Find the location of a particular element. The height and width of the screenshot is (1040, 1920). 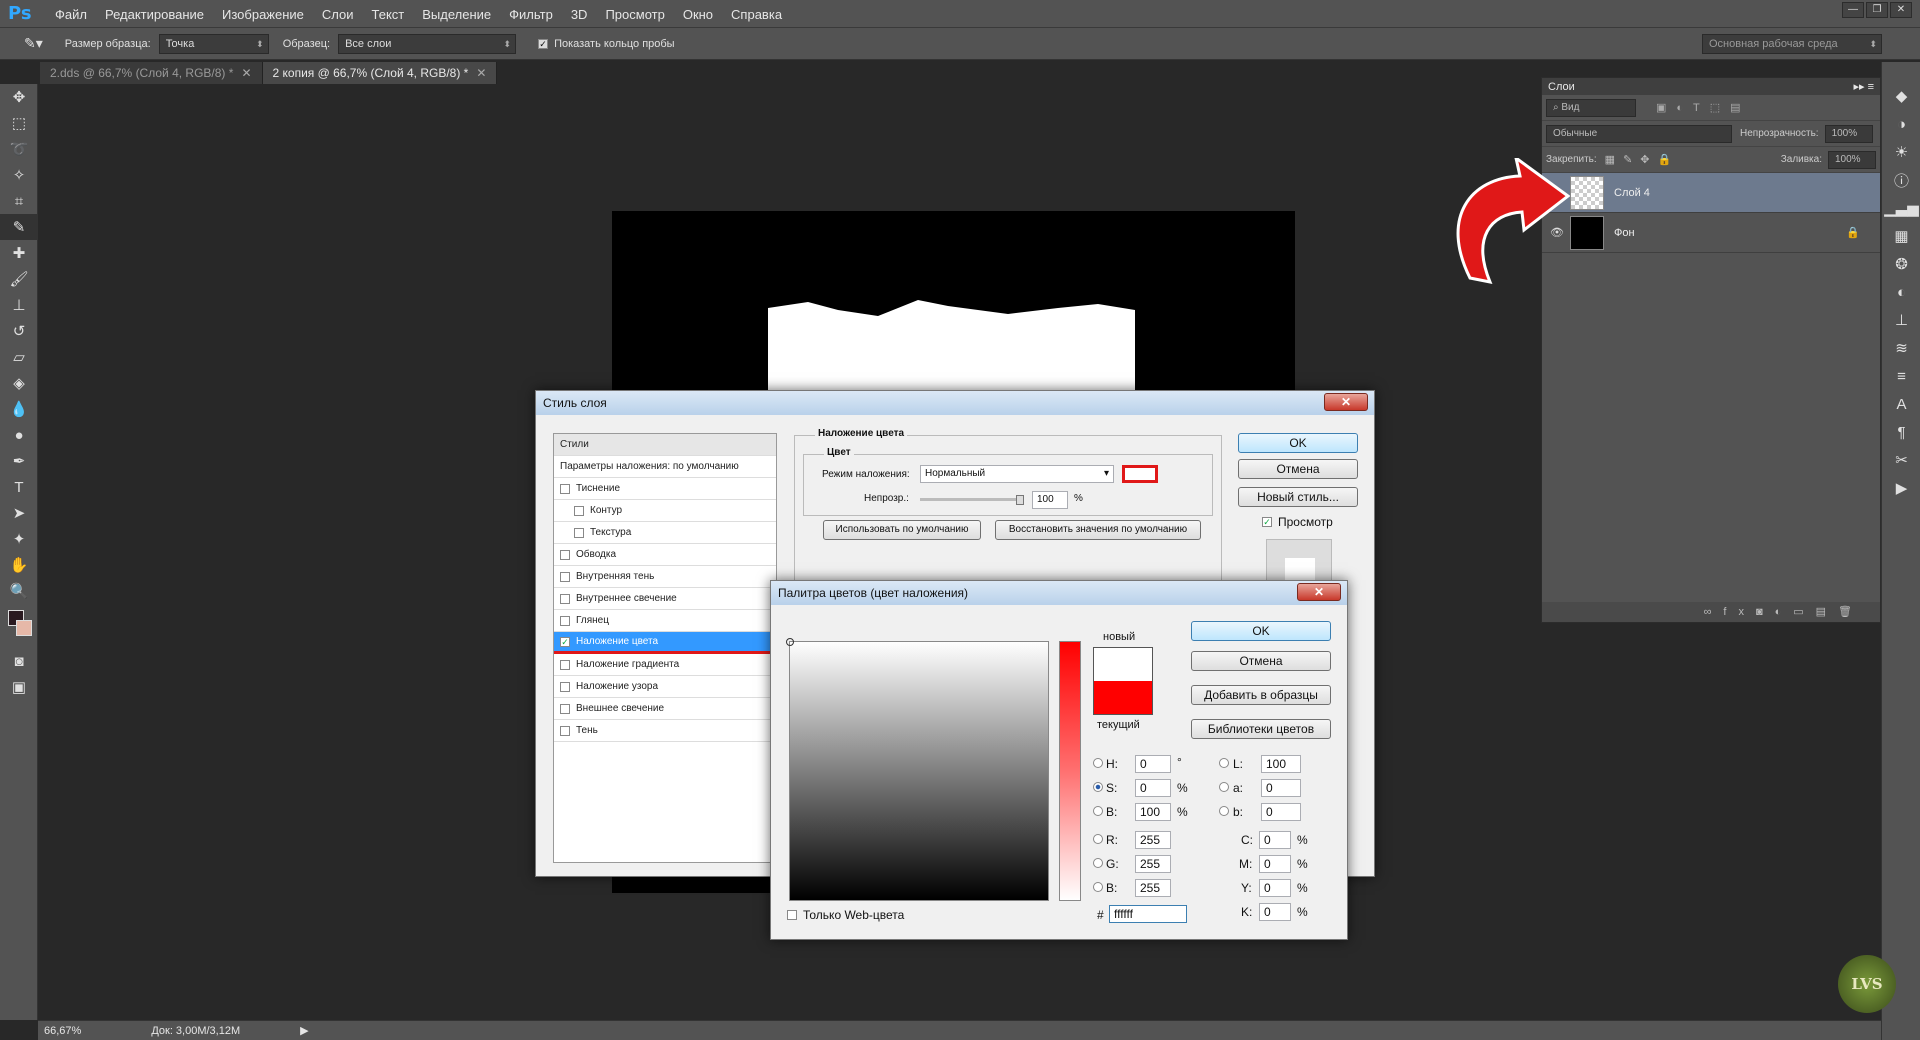

r-field: 255 is located at coordinates (1153, 840).